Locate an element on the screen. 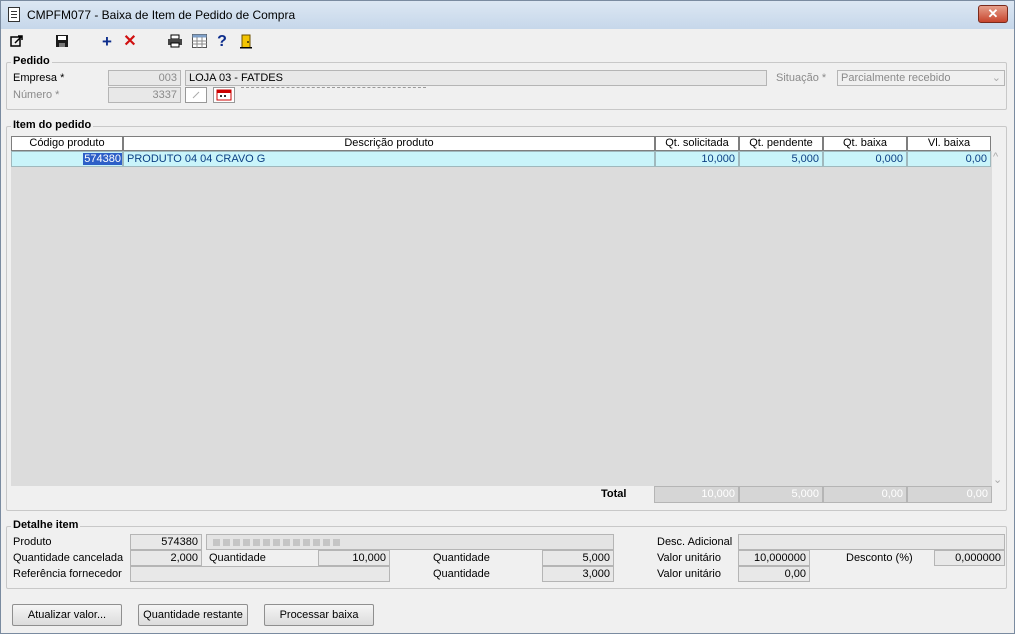  close-button: ✕ is located at coordinates (993, 14).